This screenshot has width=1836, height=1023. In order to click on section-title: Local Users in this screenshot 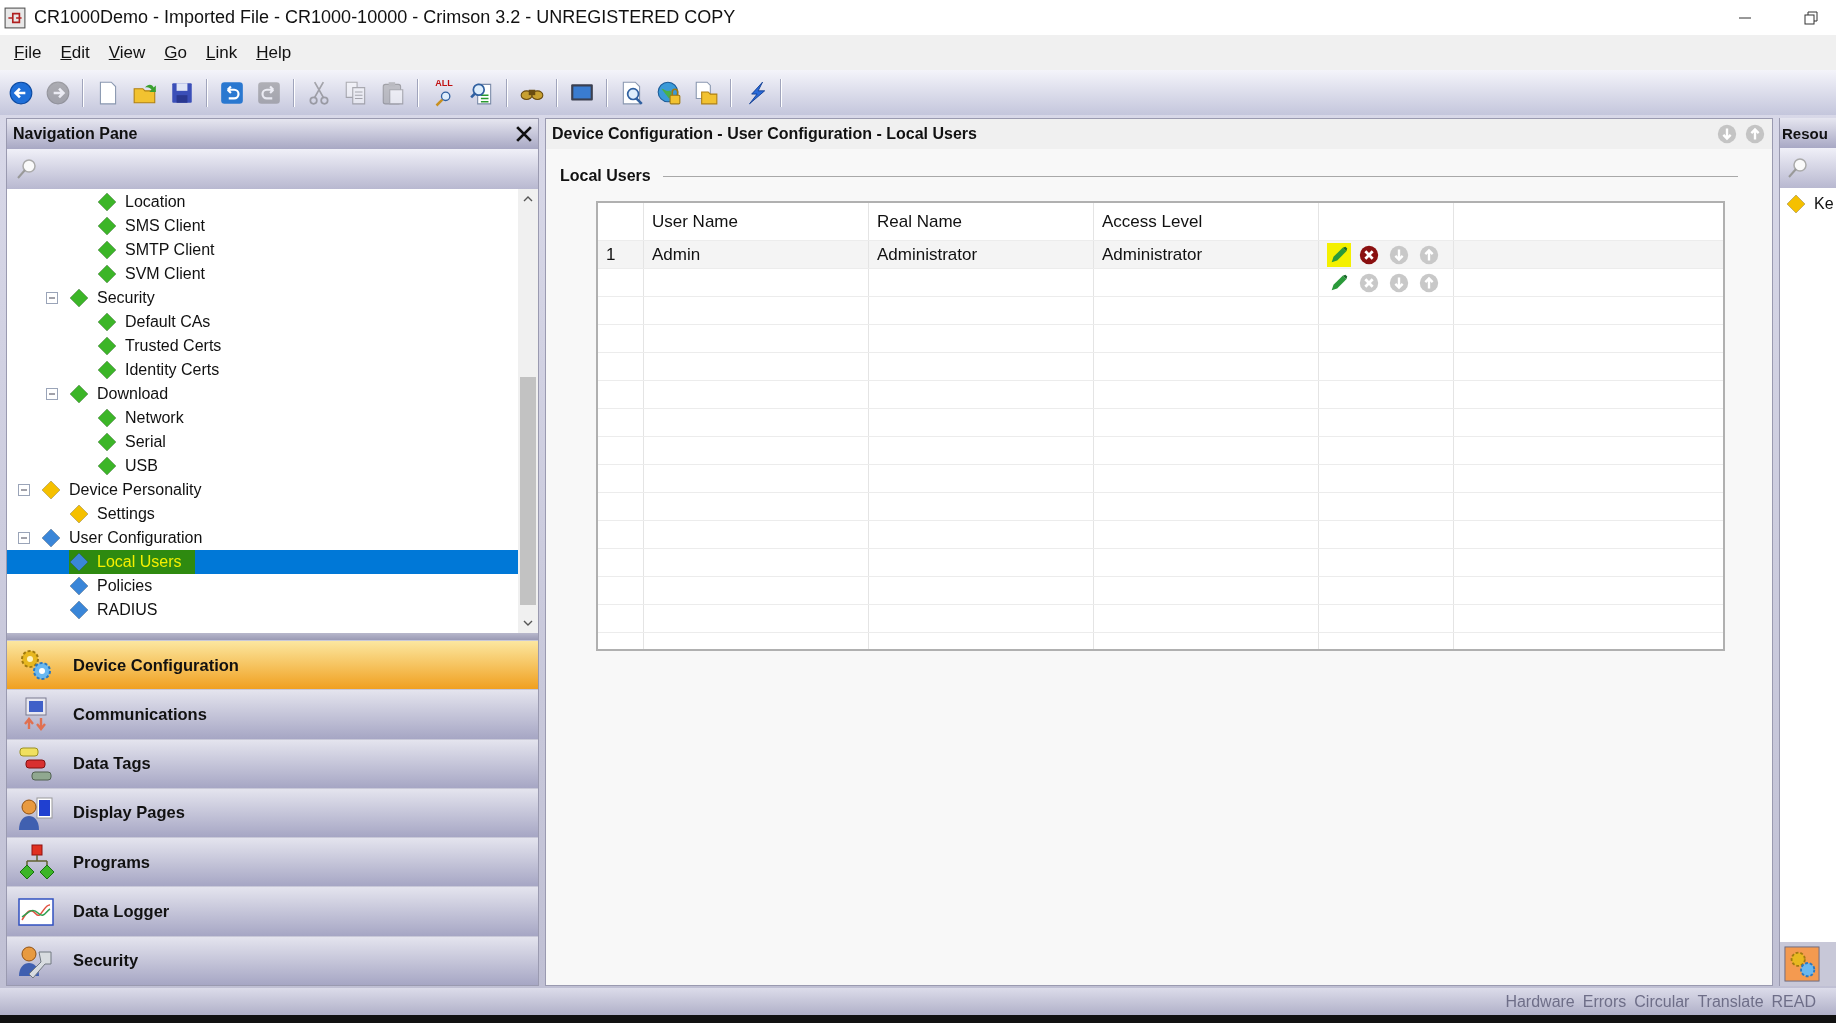, I will do `click(605, 176)`.